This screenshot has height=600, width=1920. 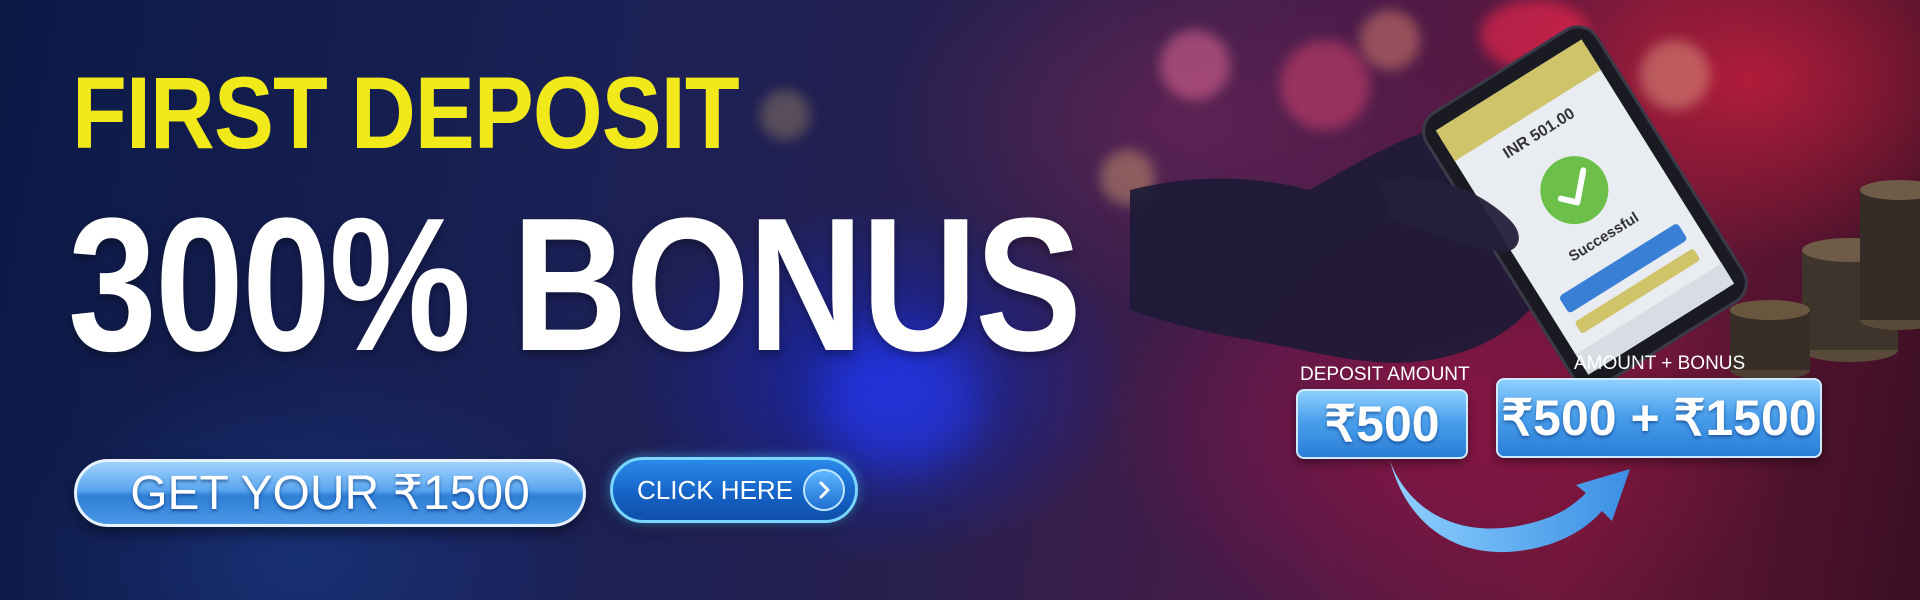 What do you see at coordinates (1510, 507) in the screenshot?
I see `curved-arrow-icon` at bounding box center [1510, 507].